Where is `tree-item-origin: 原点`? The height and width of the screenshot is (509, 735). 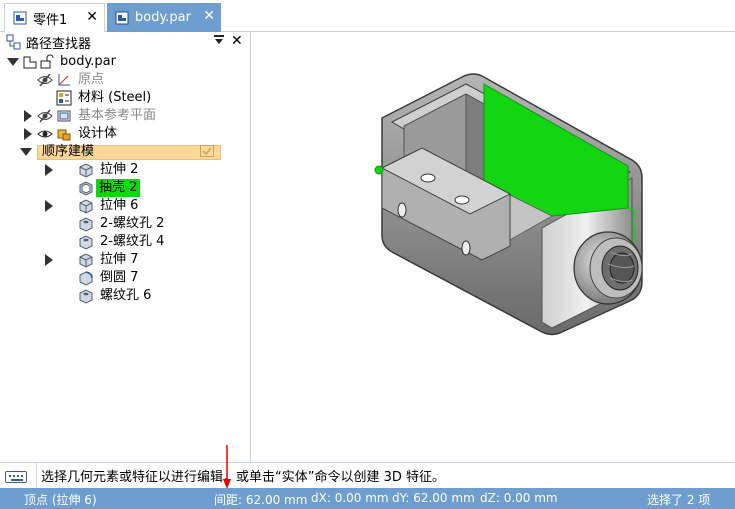
tree-item-origin: 原点 is located at coordinates (125, 80).